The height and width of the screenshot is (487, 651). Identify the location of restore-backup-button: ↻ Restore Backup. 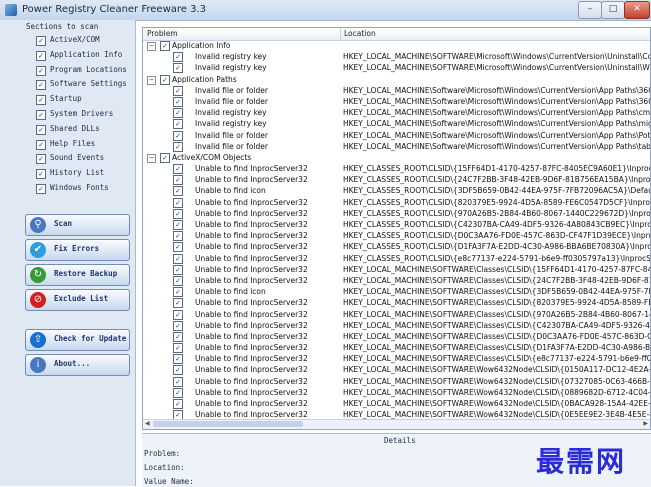
(77, 275).